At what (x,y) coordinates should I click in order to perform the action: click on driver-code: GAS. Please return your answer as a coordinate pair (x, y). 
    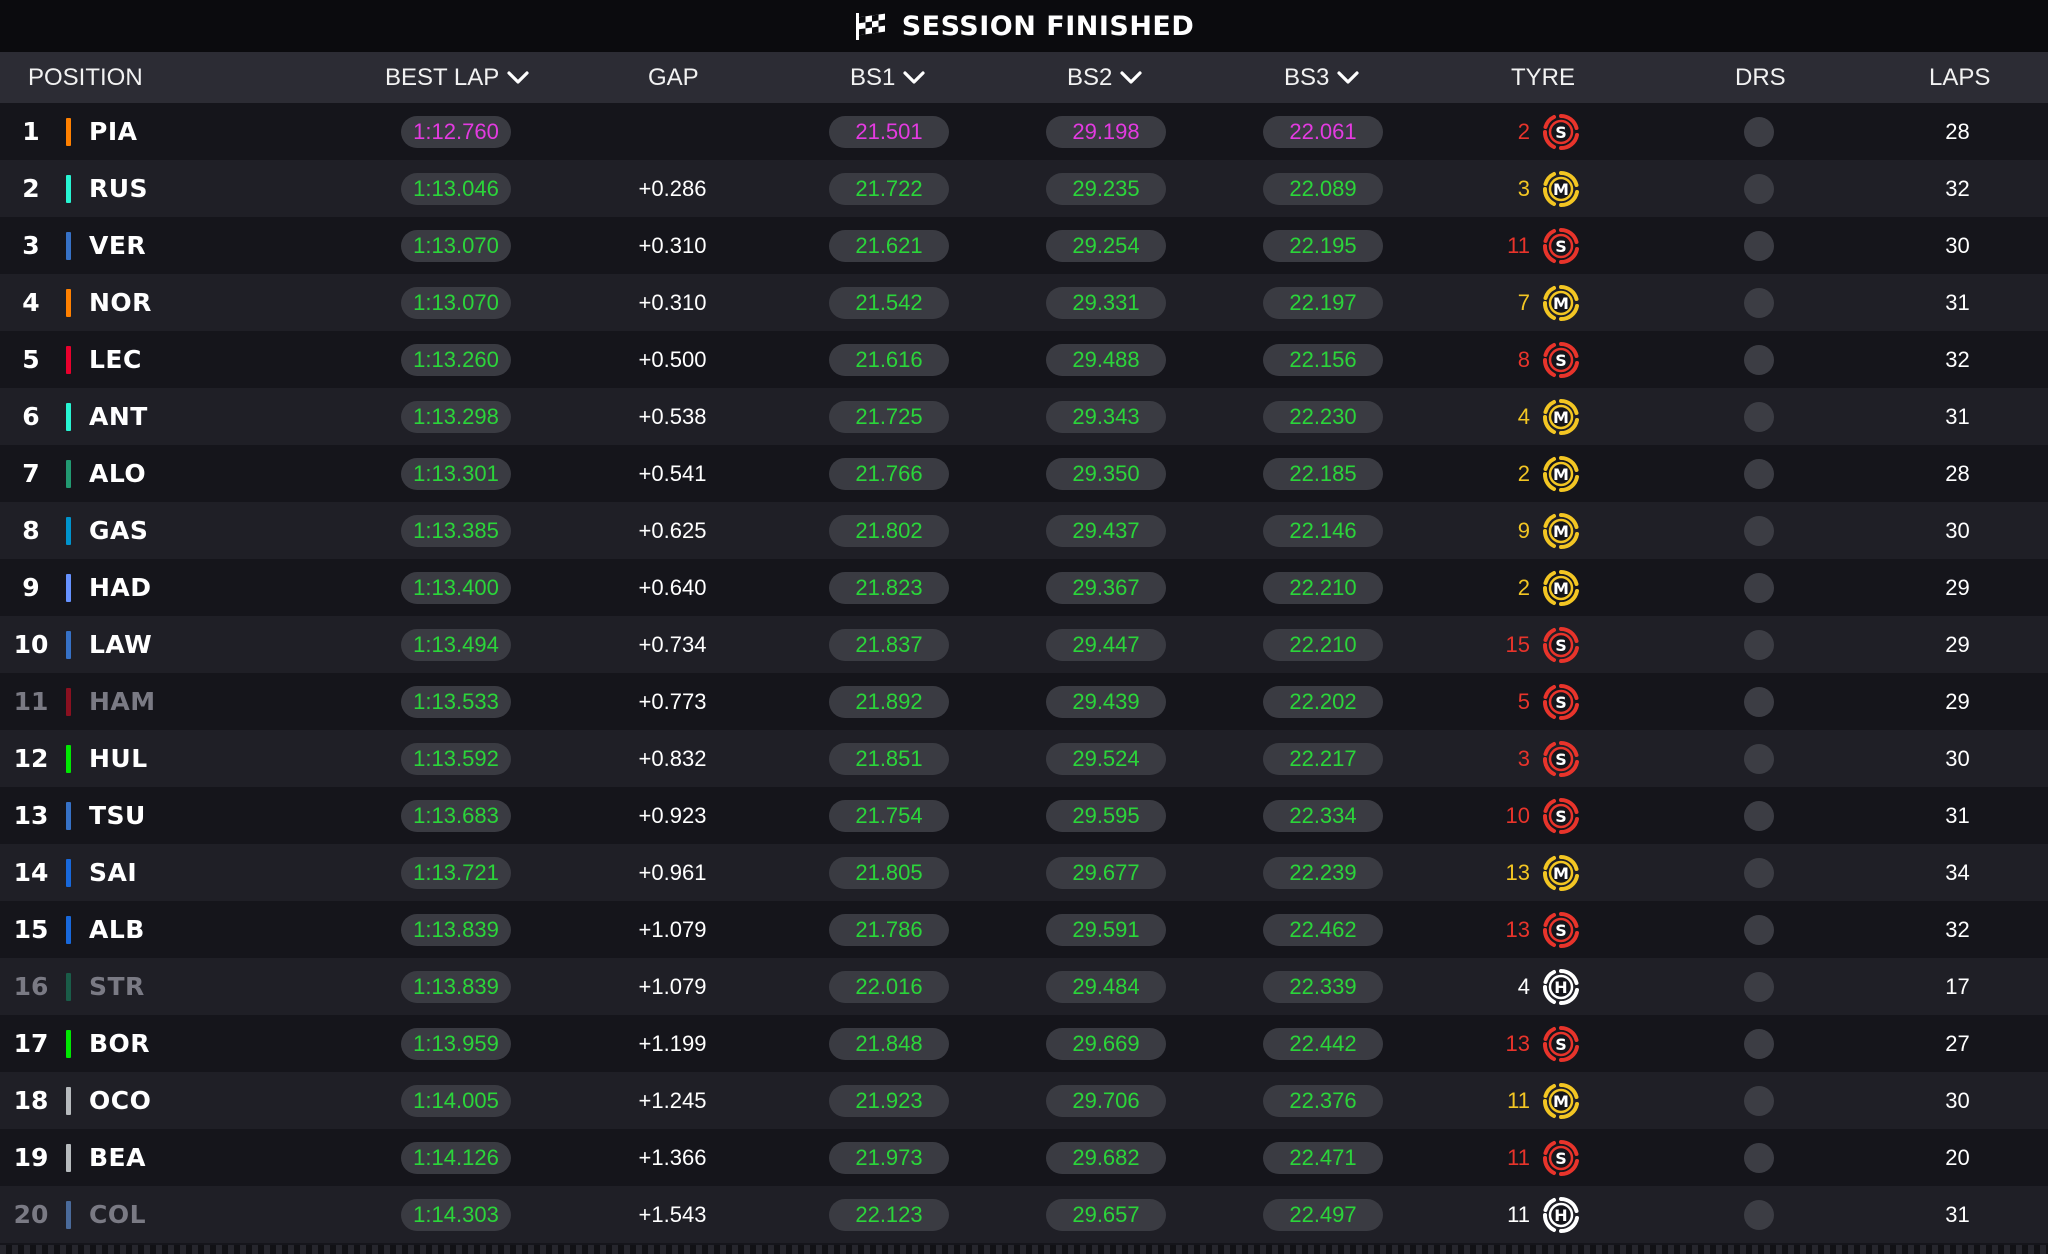
    Looking at the image, I should click on (119, 530).